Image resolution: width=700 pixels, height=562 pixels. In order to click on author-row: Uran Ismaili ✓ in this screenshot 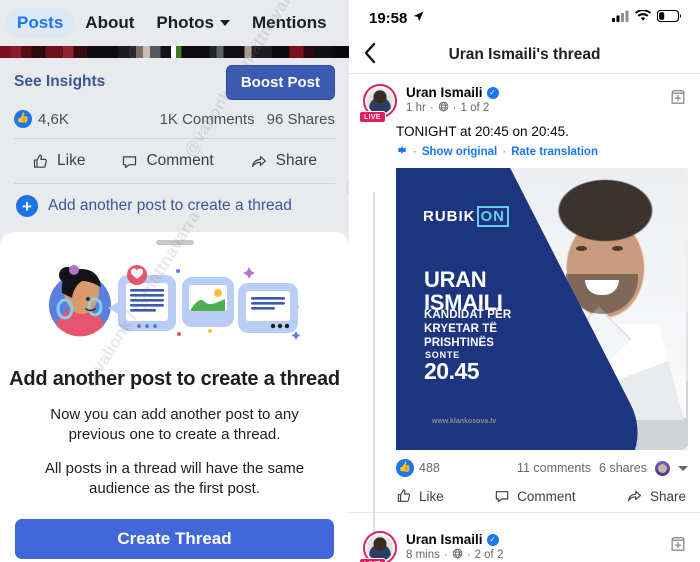, I will do `click(546, 539)`.